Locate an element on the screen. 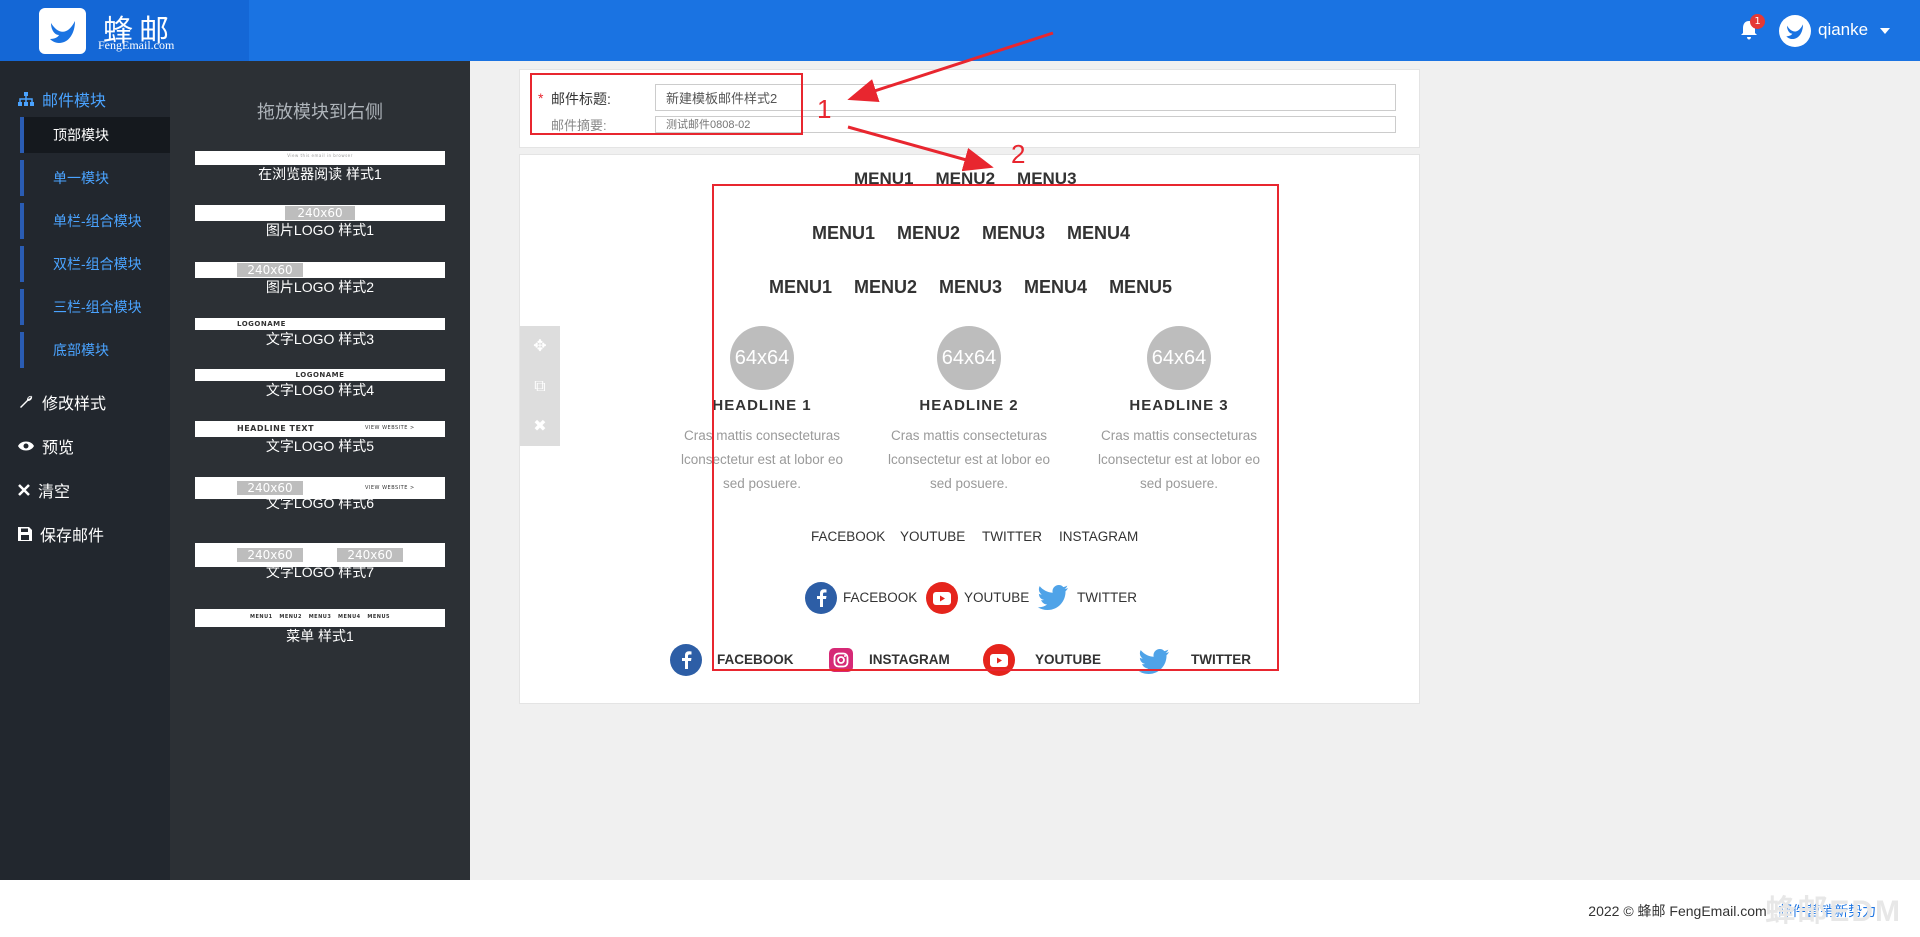  floppy-icon is located at coordinates (25, 534).